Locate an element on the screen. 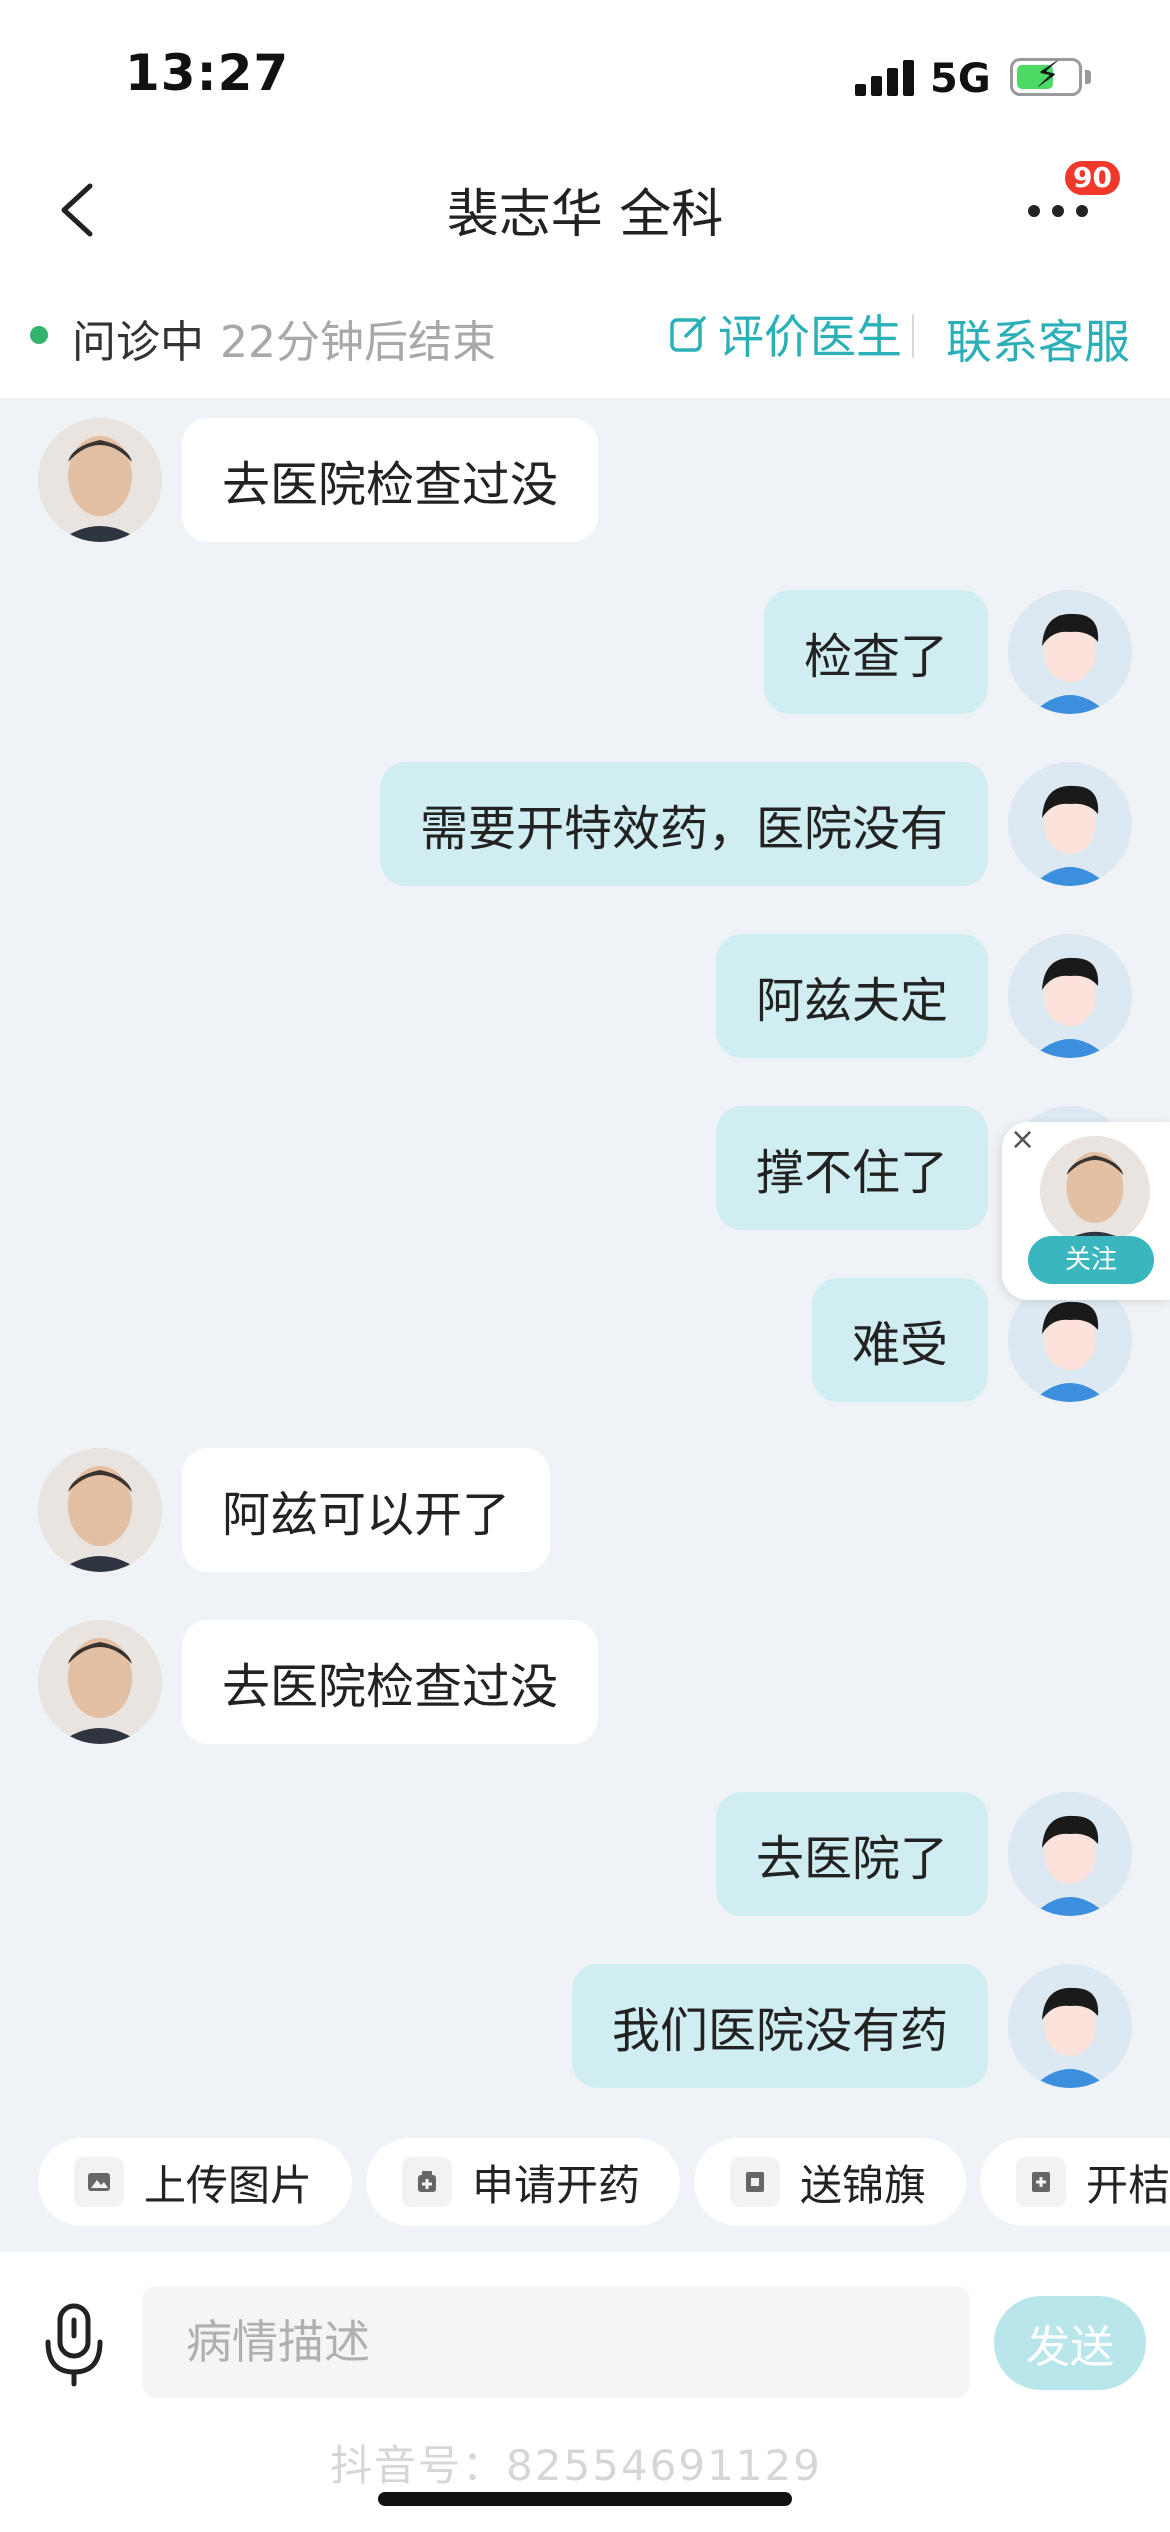  microphone-icon is located at coordinates (74, 2345).